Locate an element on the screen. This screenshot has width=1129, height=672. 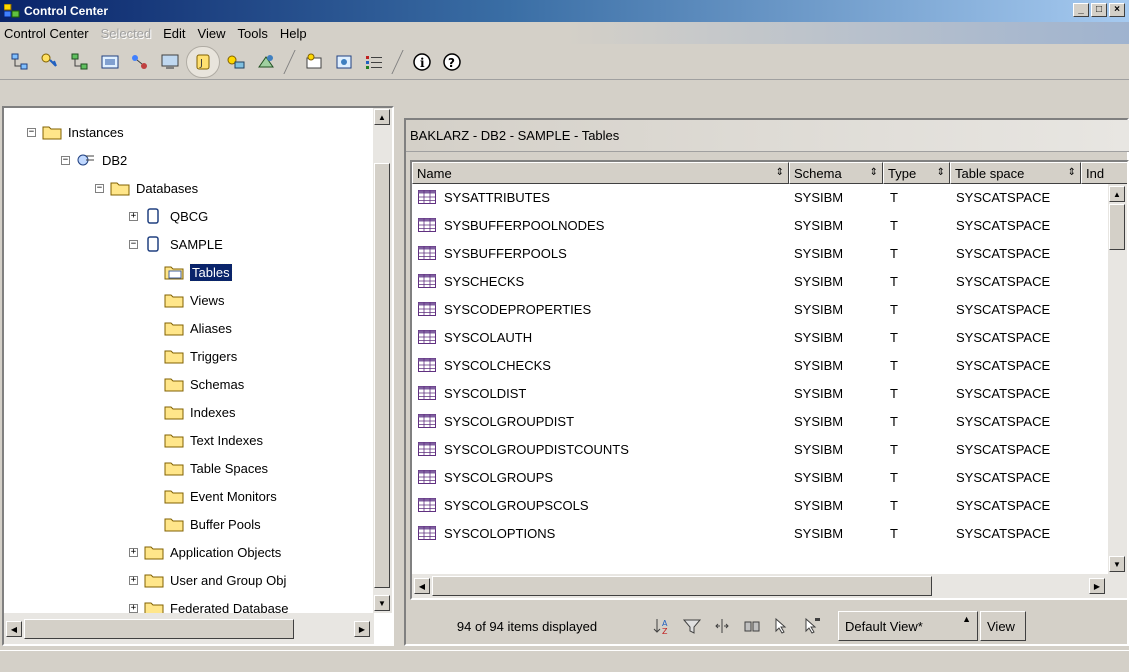
license-center-icon is located at coordinates (236, 62).